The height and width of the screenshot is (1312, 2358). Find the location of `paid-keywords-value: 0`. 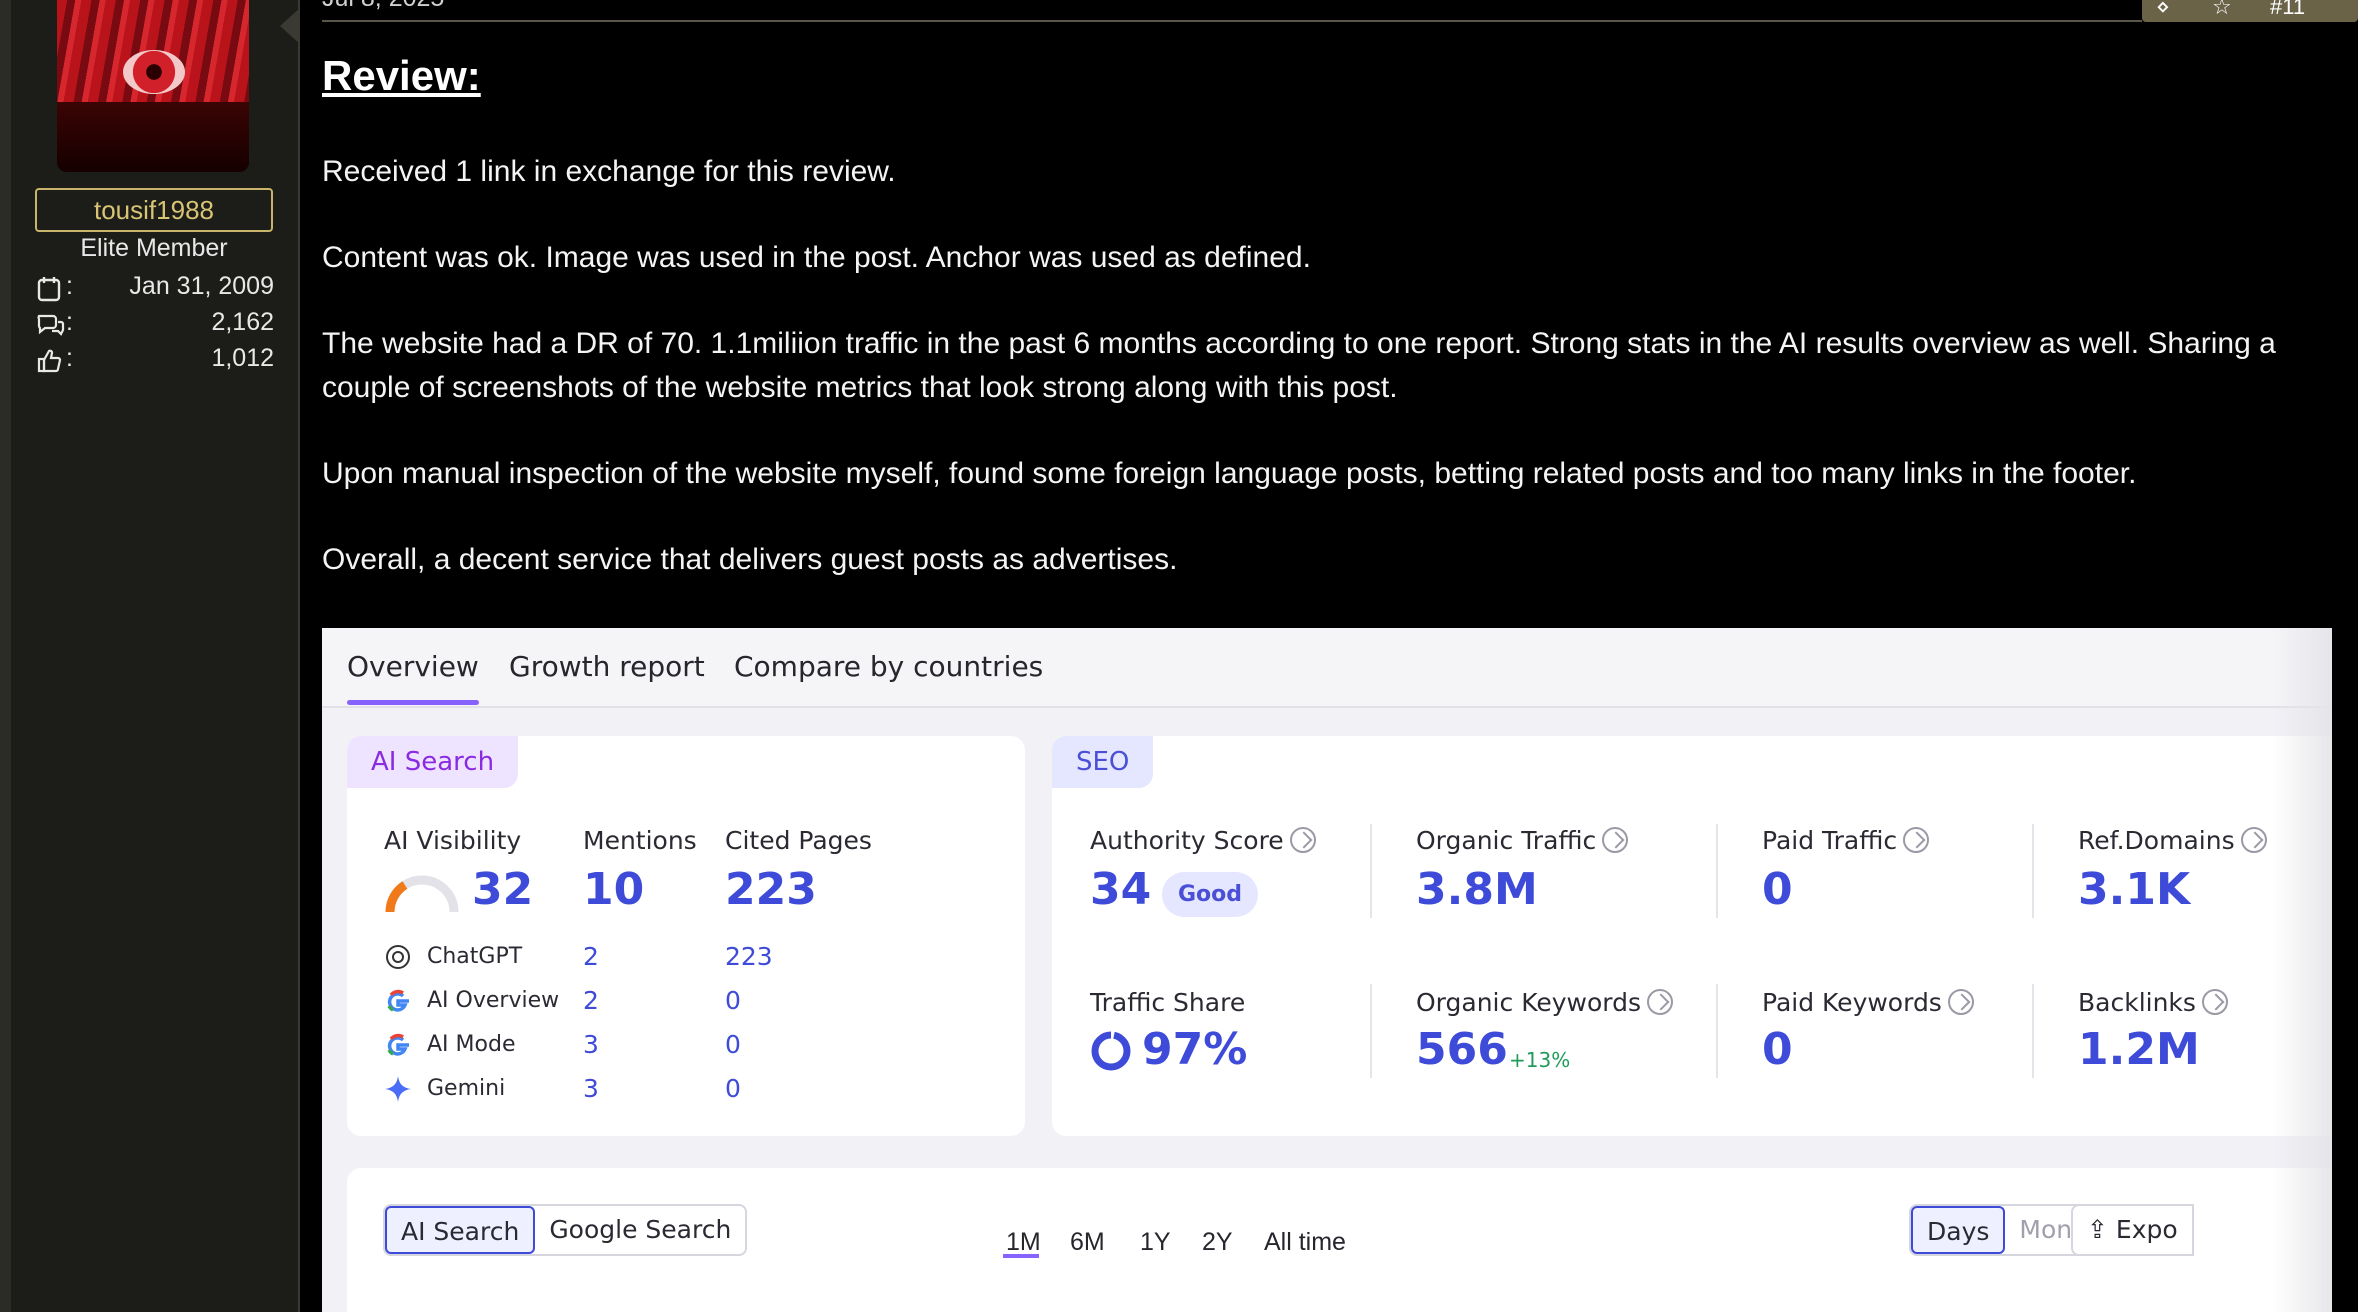

paid-keywords-value: 0 is located at coordinates (1777, 1049).